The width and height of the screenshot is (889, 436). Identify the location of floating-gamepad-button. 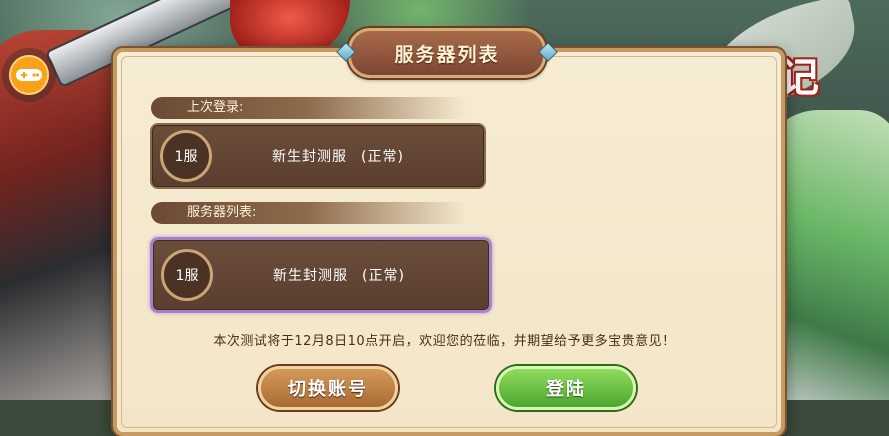
(29, 75).